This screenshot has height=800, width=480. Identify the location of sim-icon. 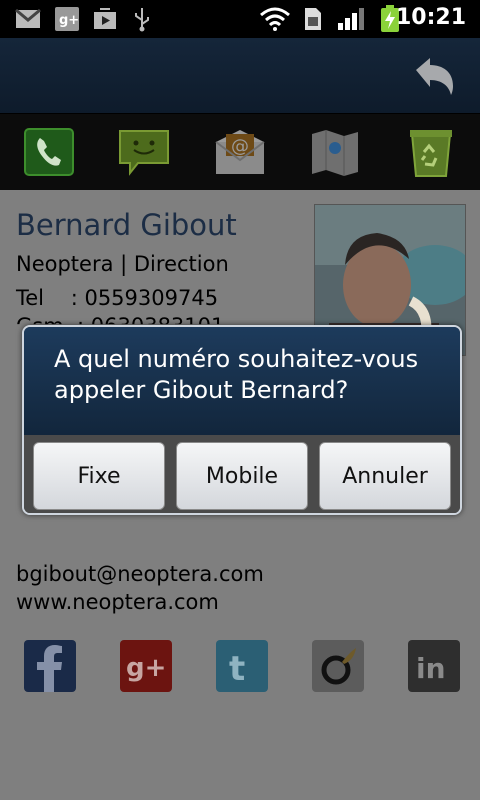
(313, 19).